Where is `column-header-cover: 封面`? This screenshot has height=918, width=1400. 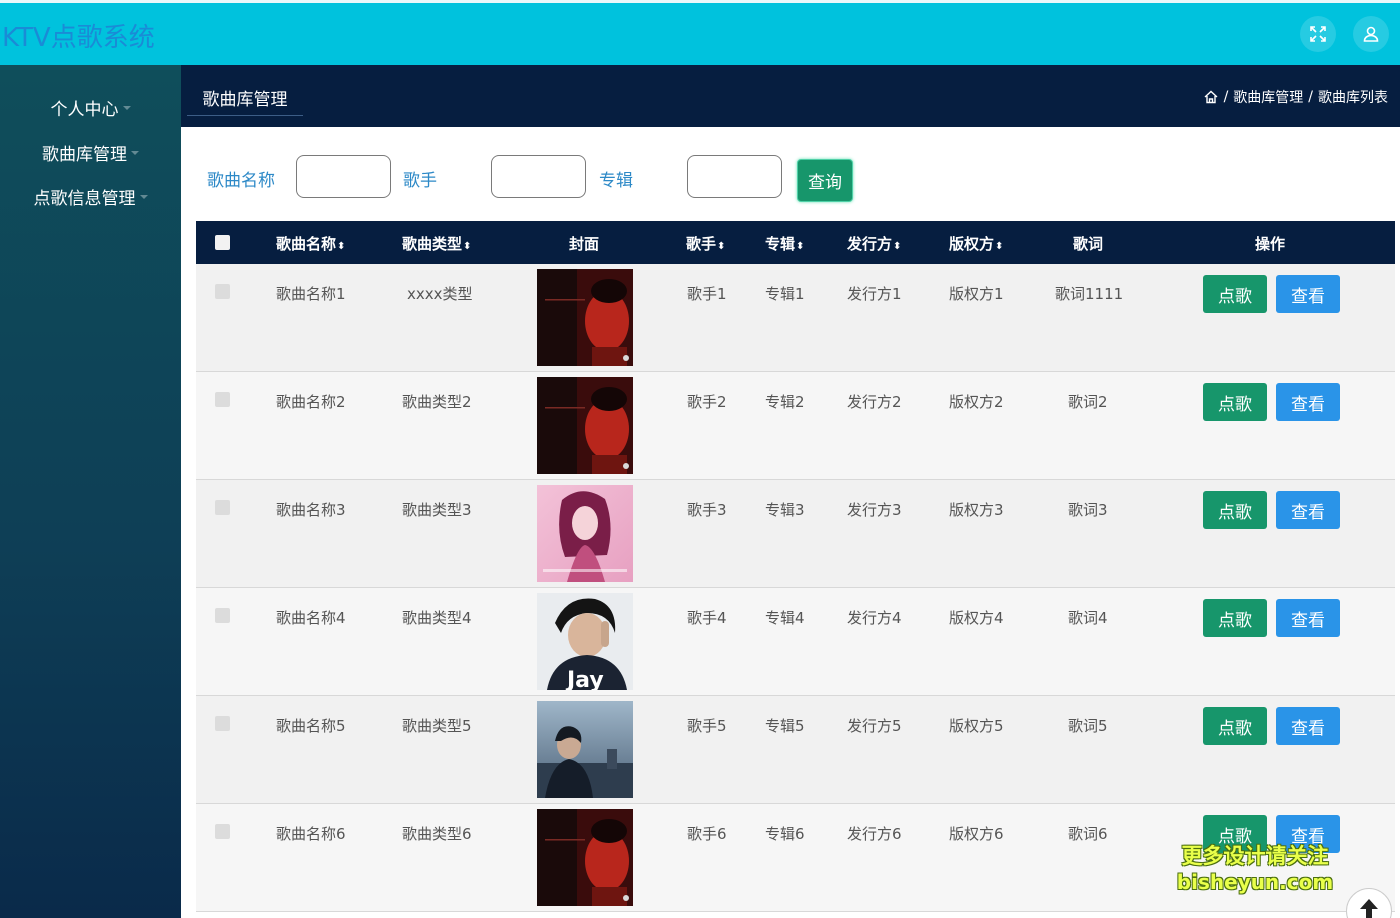 column-header-cover: 封面 is located at coordinates (584, 244).